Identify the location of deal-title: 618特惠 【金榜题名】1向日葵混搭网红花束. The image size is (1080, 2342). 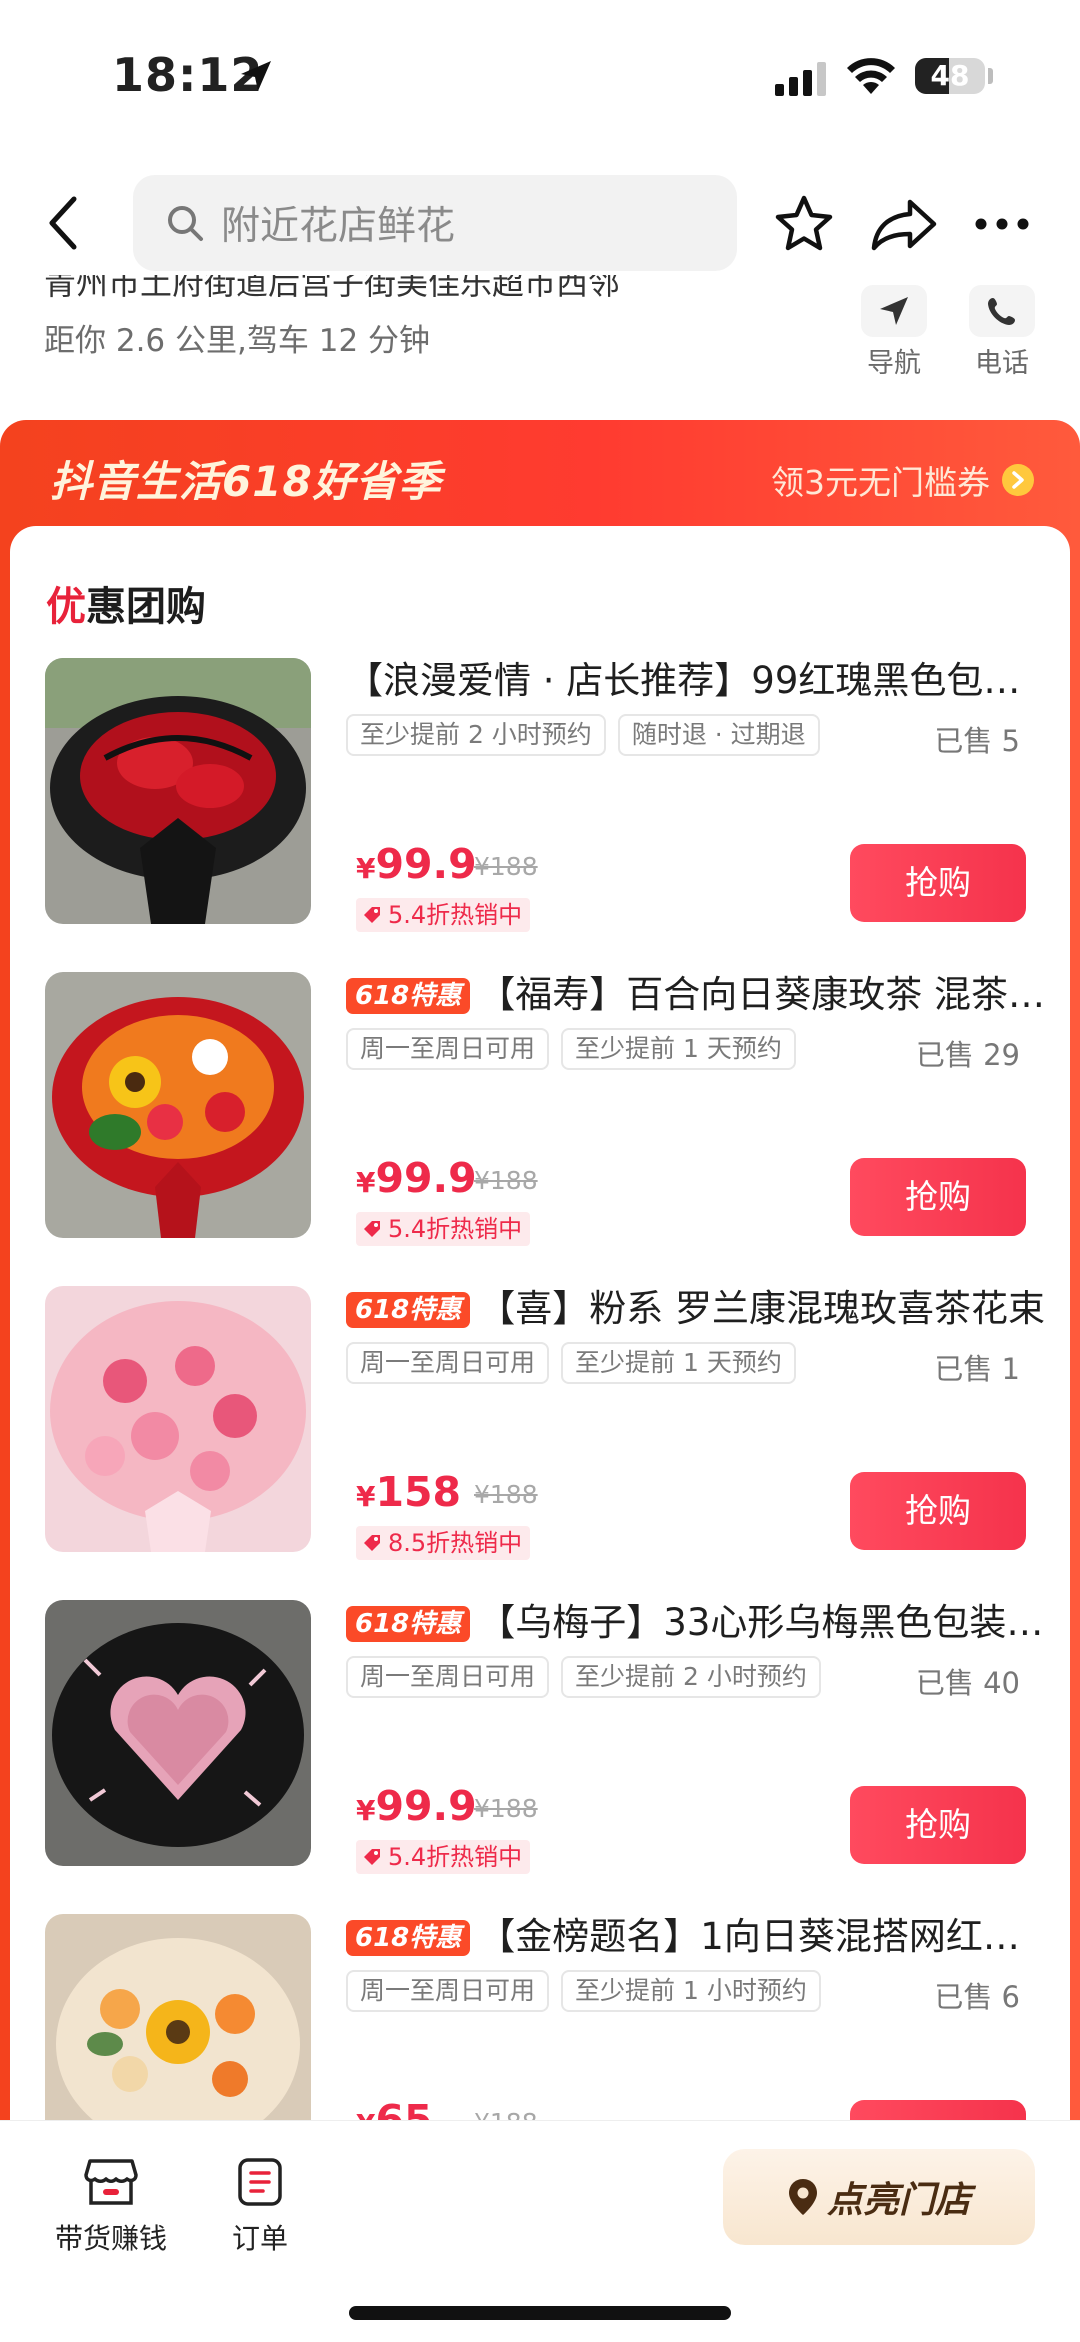
(696, 1937).